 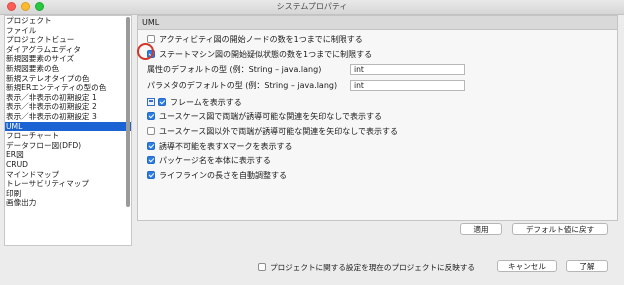 I want to click on sidebar-item: 表示／非表示の初期設定 2, so click(x=68, y=107).